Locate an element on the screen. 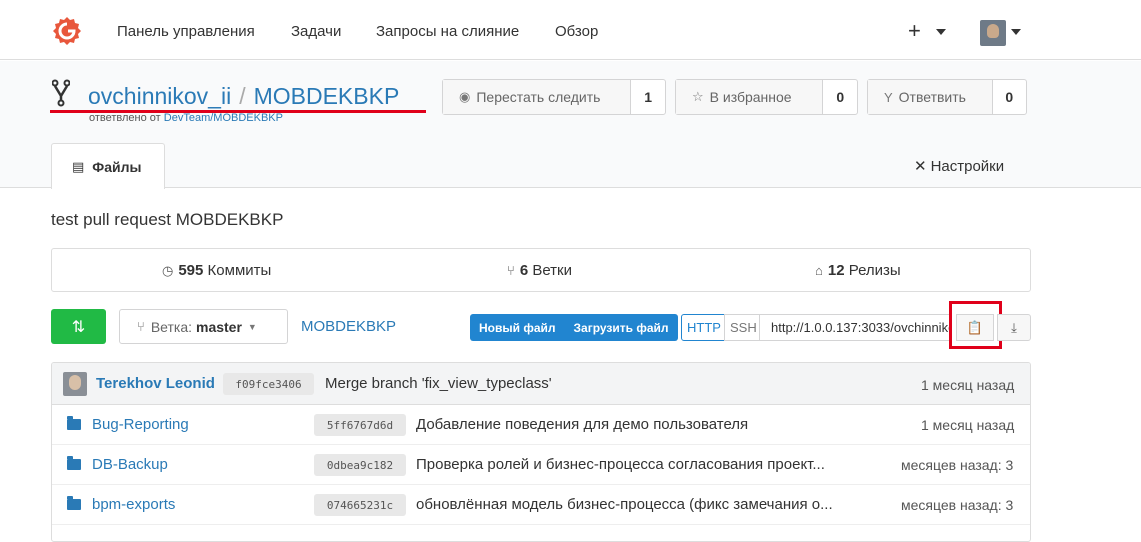  commits-stat: ◷ 595 Коммиты is located at coordinates (216, 270).